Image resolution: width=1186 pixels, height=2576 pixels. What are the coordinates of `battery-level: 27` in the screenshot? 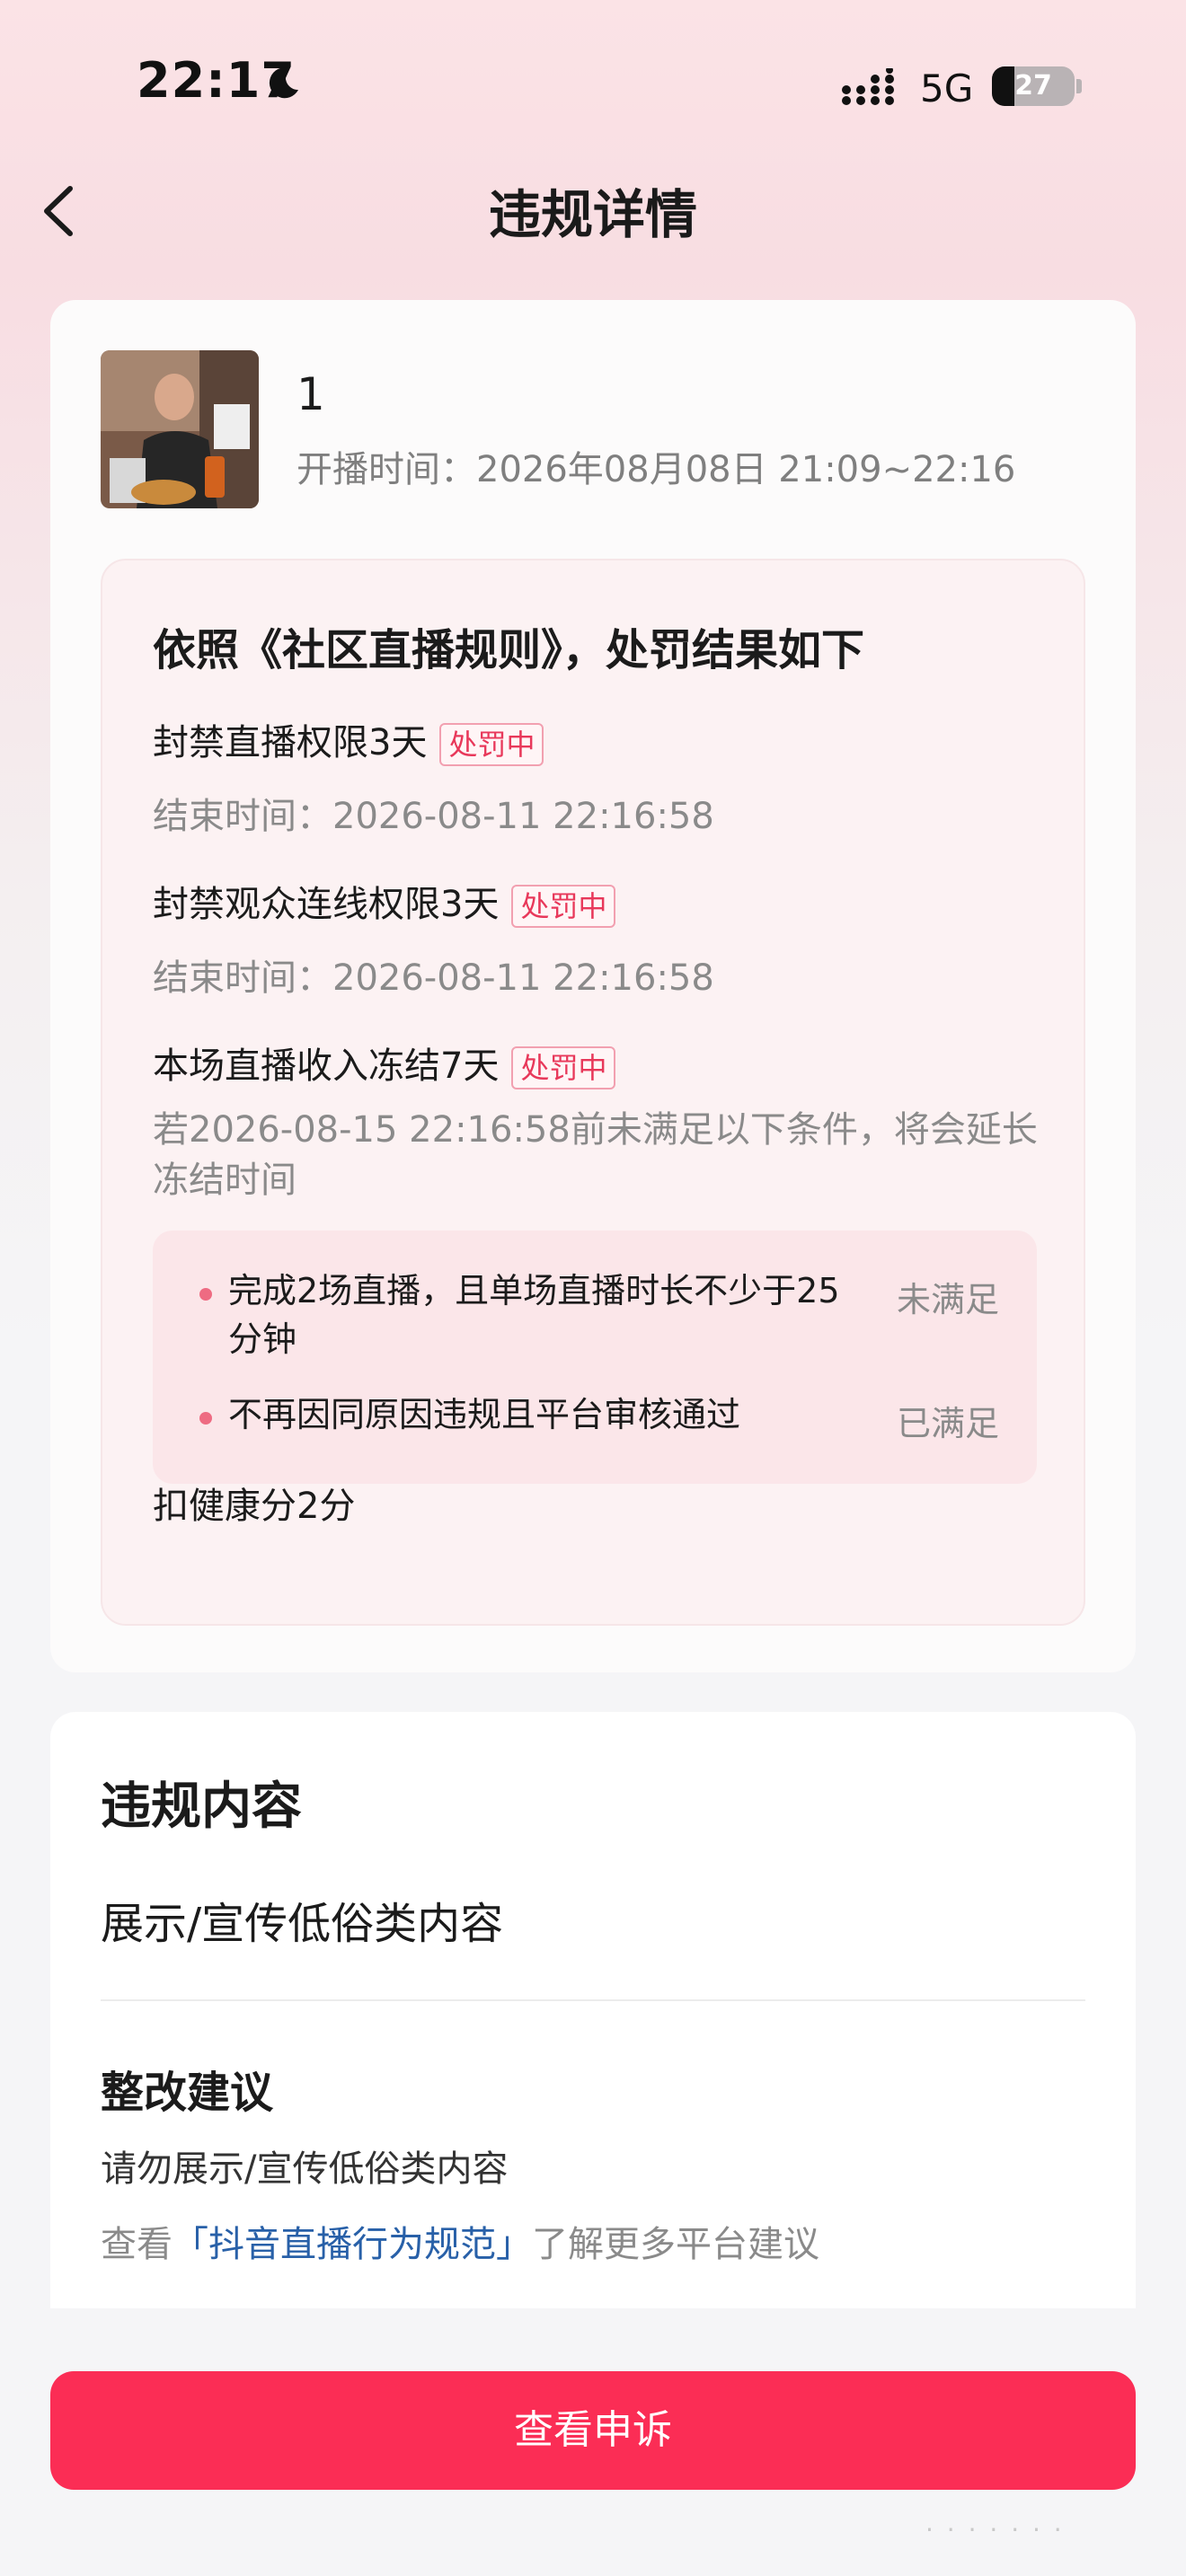 It's located at (1033, 85).